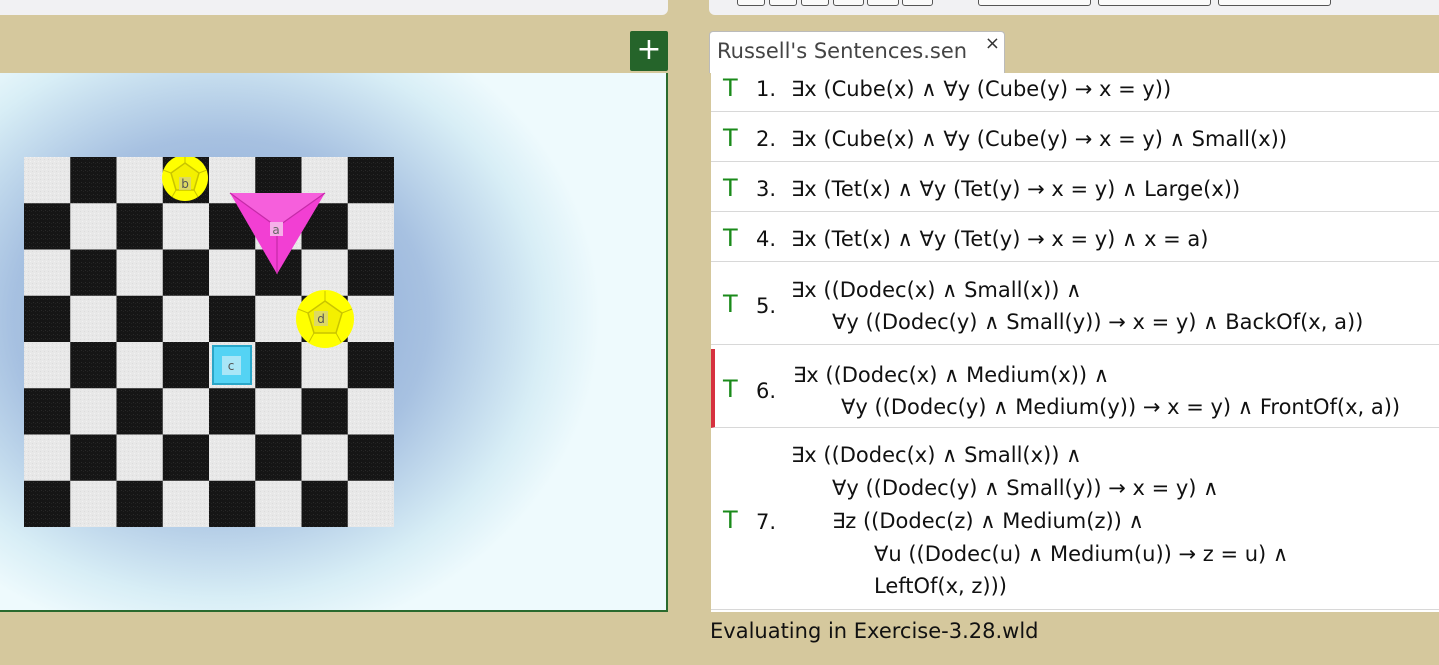 This screenshot has height=665, width=1439. Describe the element at coordinates (936, 455) in the screenshot. I see `sentence-formula: ∃x ((Dodec(x) ∧ Small(x)) ∧` at that location.